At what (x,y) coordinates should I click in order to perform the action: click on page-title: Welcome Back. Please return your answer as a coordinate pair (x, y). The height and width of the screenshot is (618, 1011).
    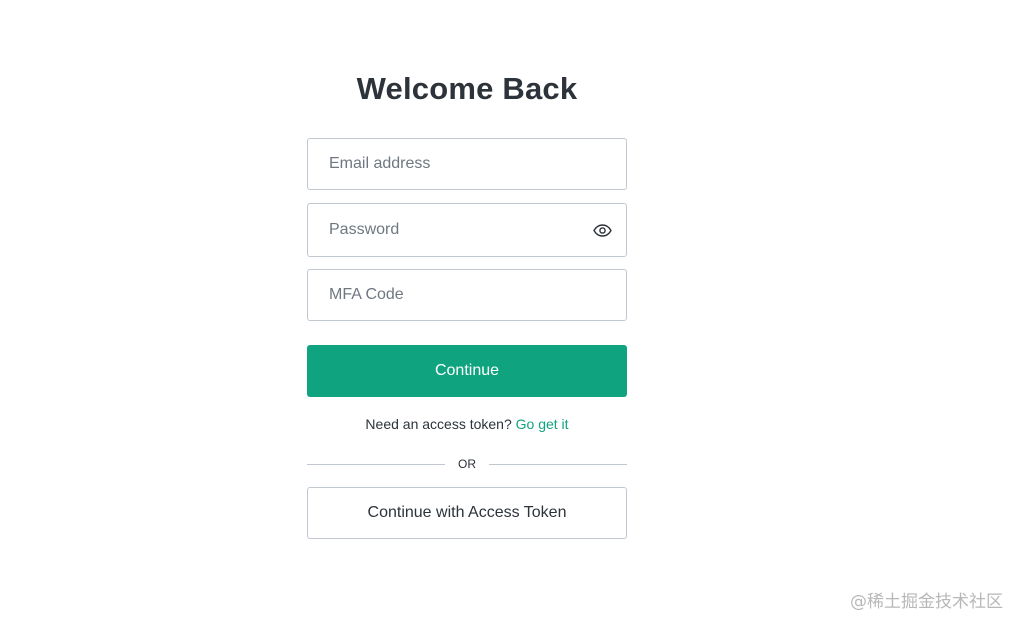
    Looking at the image, I should click on (467, 88).